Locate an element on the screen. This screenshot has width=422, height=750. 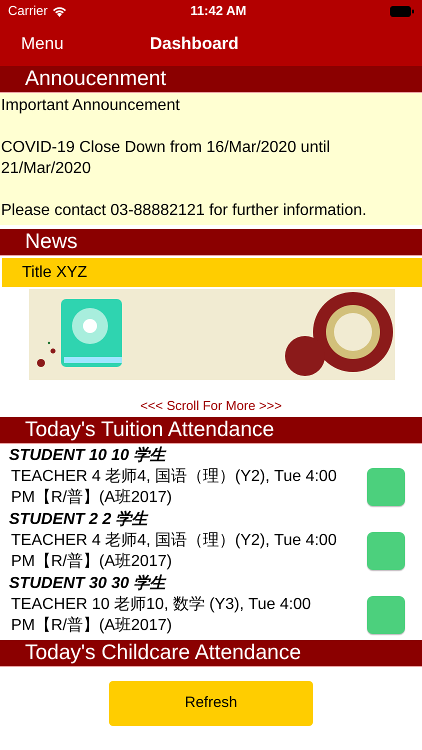
news-title: Title XYZ is located at coordinates (212, 272).